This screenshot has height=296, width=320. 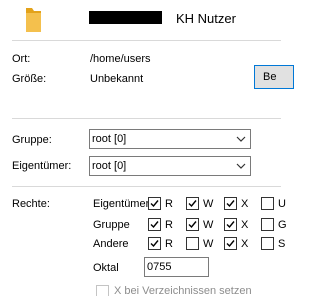 I want to click on perm-row-other-label: Andere, so click(x=111, y=244).